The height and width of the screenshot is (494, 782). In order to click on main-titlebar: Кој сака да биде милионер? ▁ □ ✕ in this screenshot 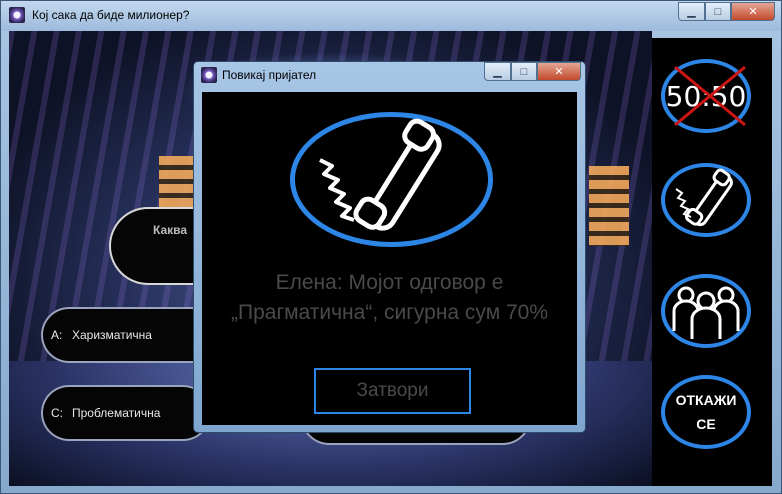, I will do `click(391, 16)`.